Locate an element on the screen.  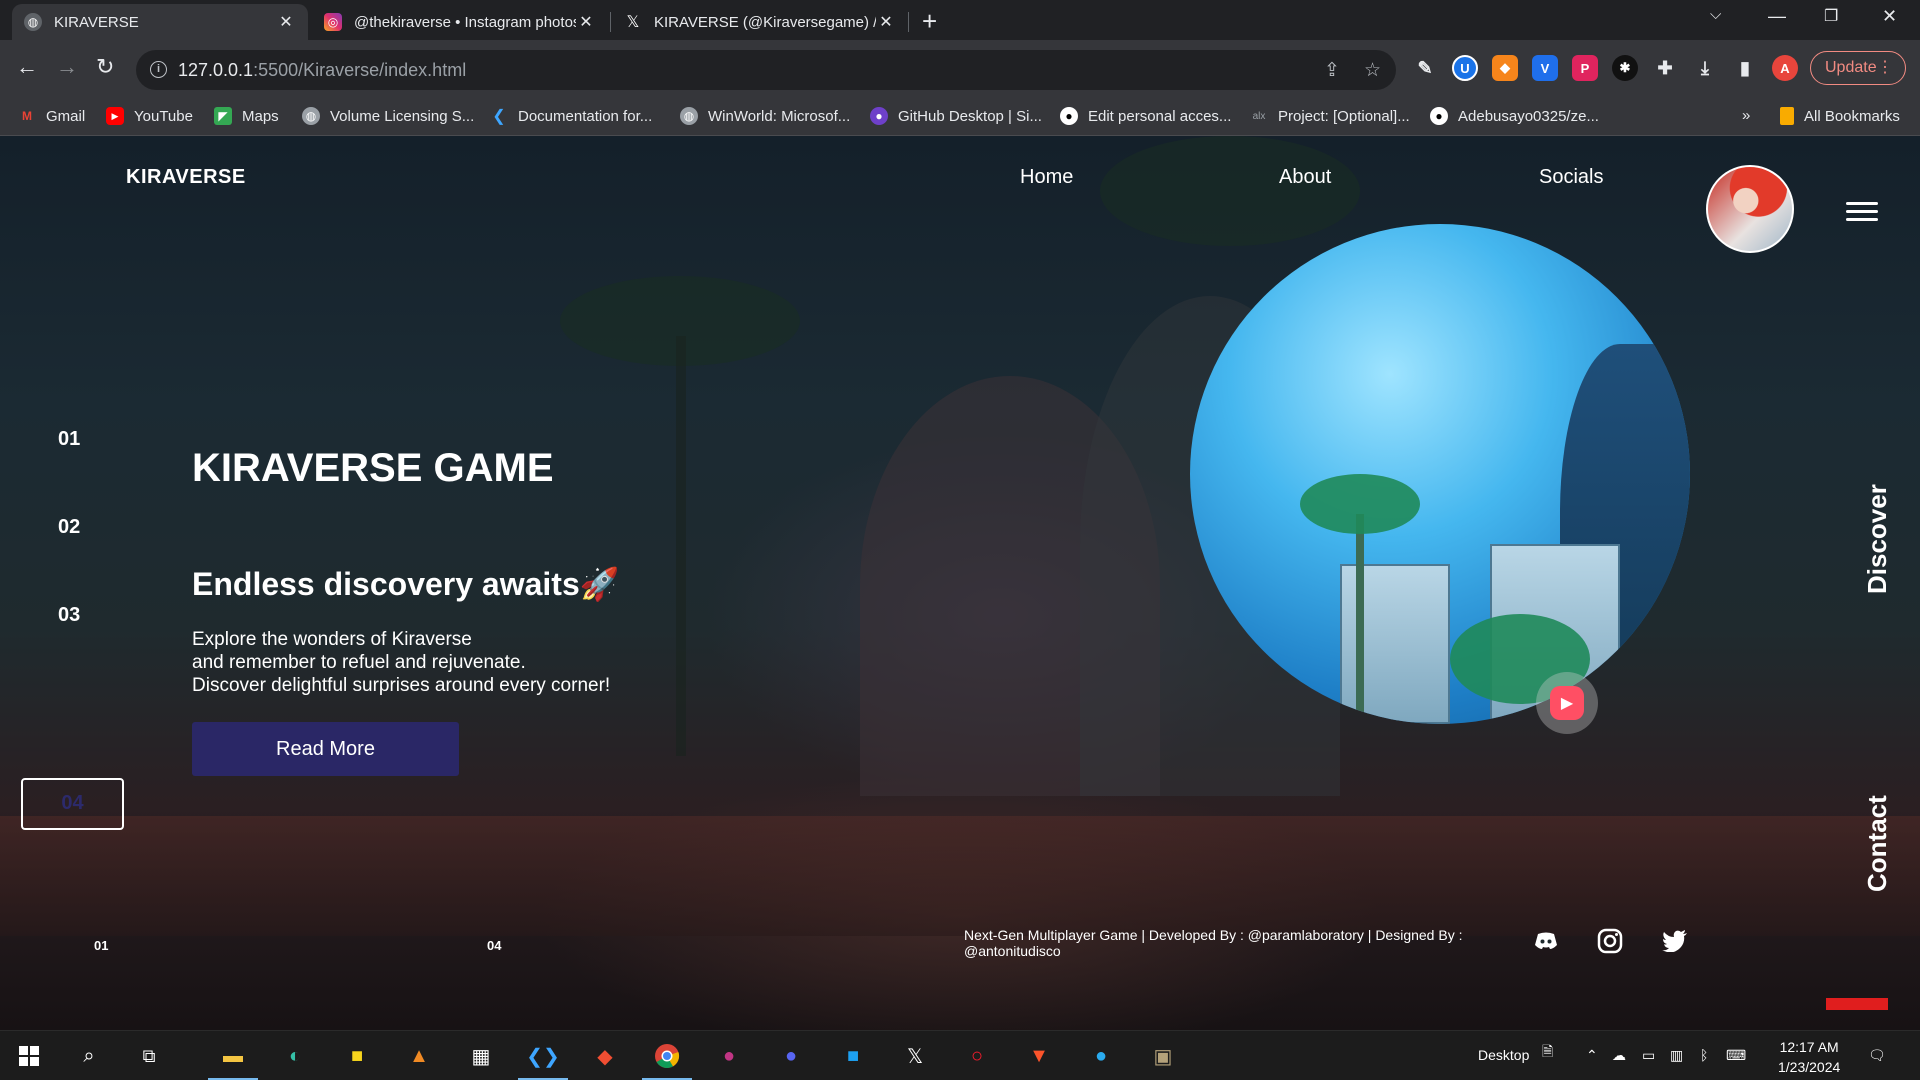
bluetooth-icon: ᛒ is located at coordinates (1704, 1055).